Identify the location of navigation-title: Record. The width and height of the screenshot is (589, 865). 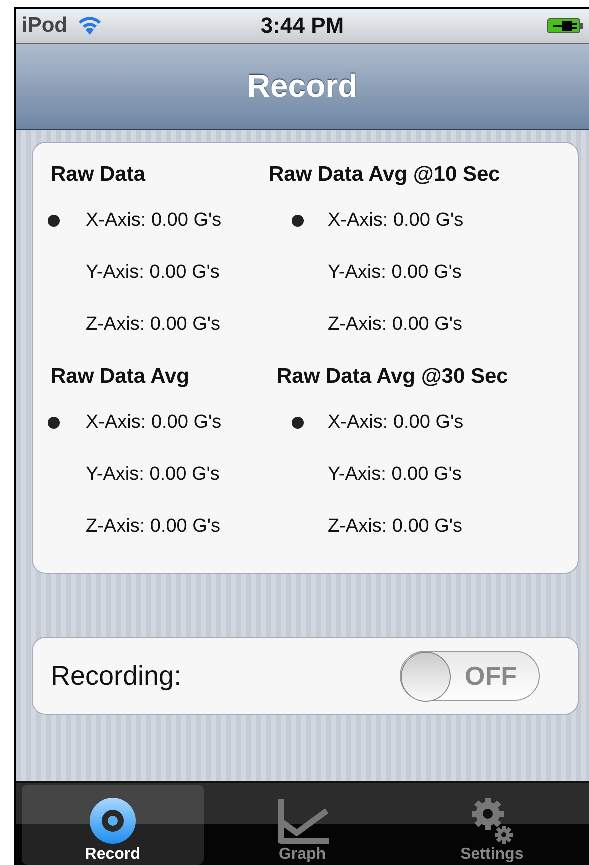
(302, 86).